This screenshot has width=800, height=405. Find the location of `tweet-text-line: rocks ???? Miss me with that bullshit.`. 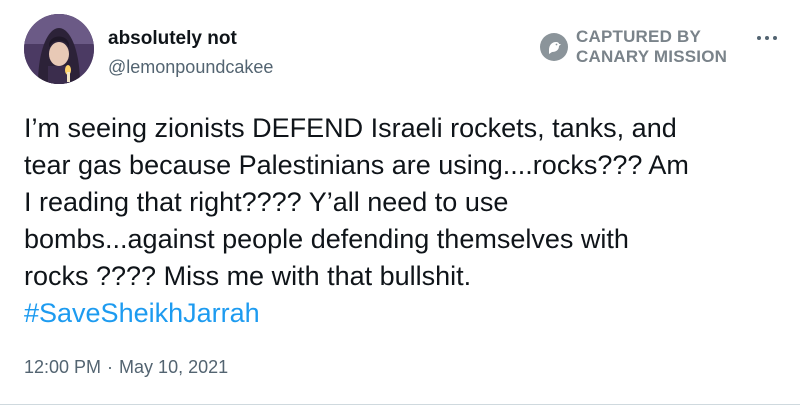

tweet-text-line: rocks ???? Miss me with that bullshit. is located at coordinates (248, 276).